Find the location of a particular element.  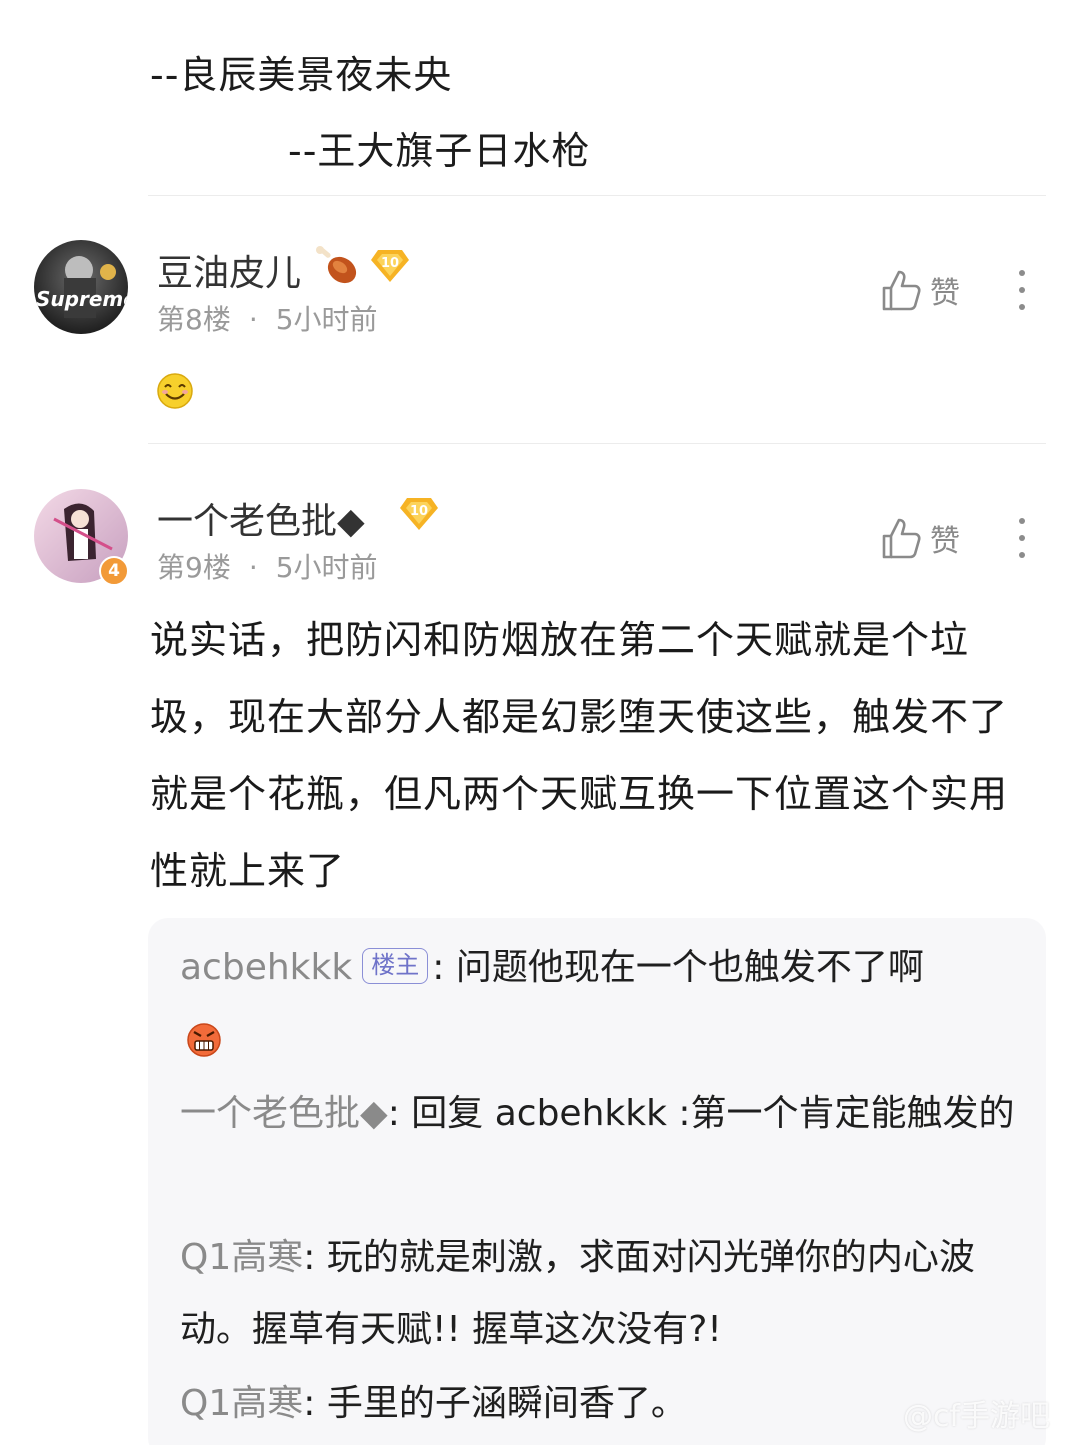

drumstick-icon is located at coordinates (337, 266).